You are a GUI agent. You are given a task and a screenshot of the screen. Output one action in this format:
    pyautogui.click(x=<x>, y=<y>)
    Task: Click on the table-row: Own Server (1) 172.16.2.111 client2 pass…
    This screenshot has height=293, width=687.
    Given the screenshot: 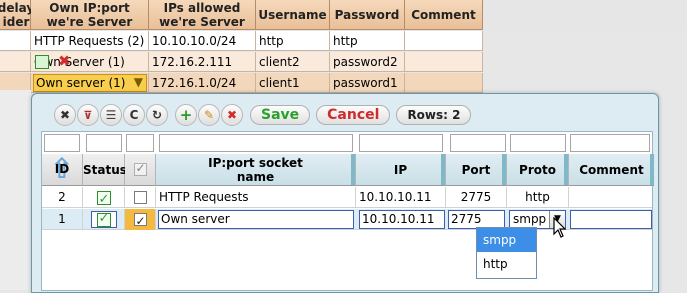 What is the action you would take?
    pyautogui.click(x=241, y=62)
    